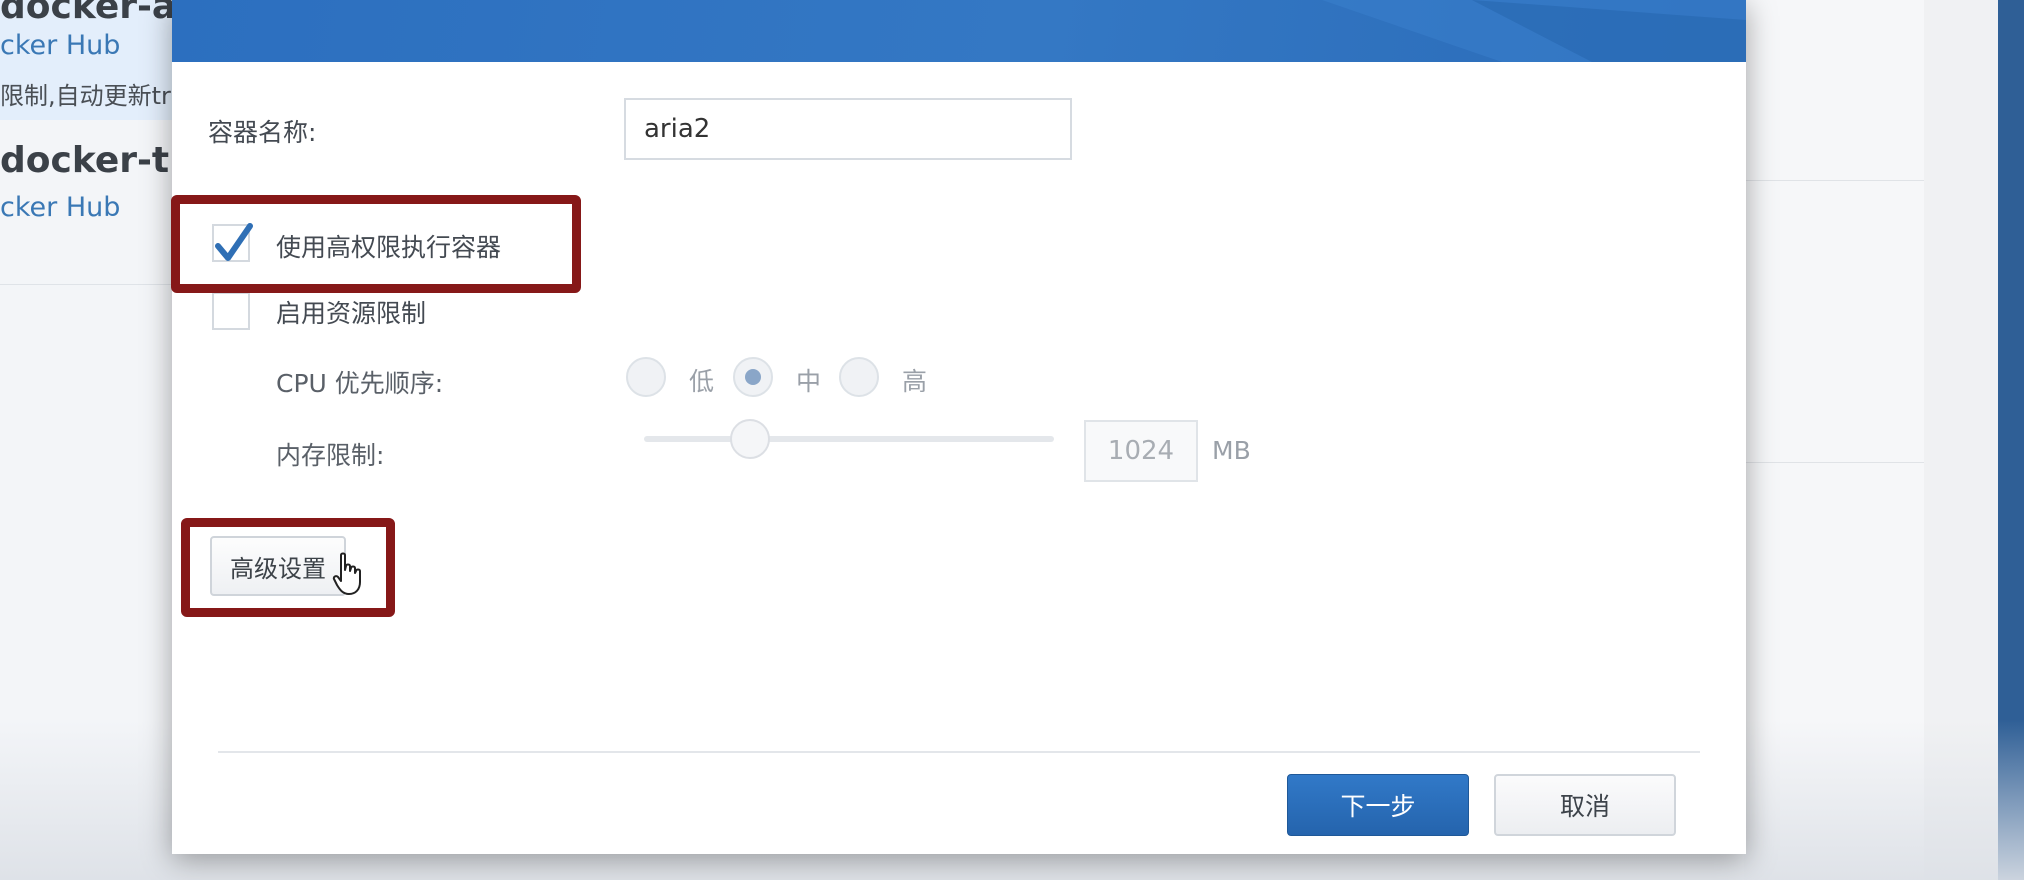 Image resolution: width=2024 pixels, height=880 pixels. What do you see at coordinates (330, 455) in the screenshot?
I see `memory-limit-label: 内存限制:` at bounding box center [330, 455].